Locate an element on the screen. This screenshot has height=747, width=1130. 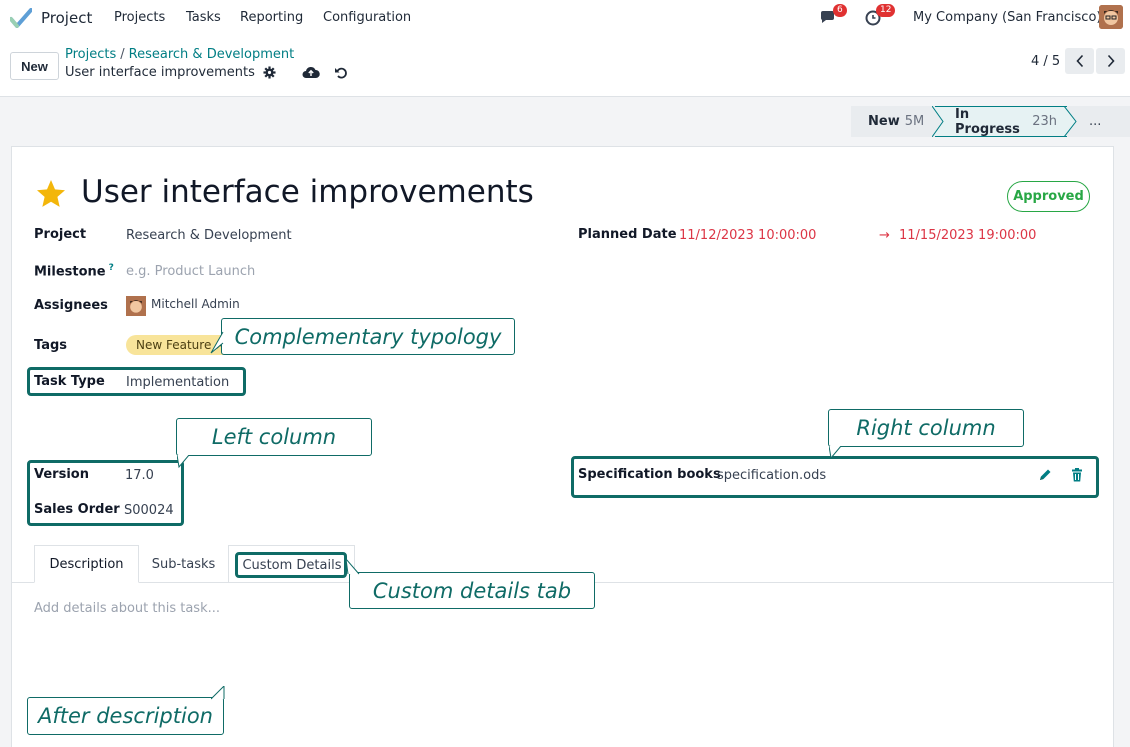
sales-order-field: S00024 is located at coordinates (149, 510).